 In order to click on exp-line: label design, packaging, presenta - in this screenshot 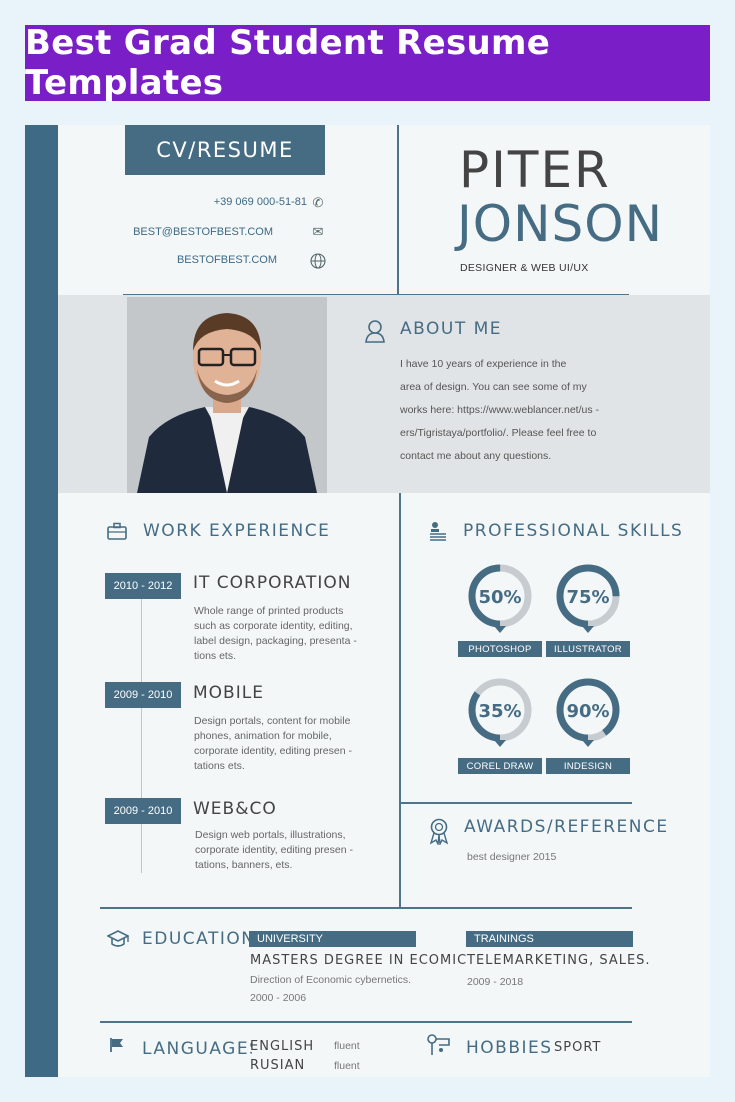, I will do `click(275, 641)`.